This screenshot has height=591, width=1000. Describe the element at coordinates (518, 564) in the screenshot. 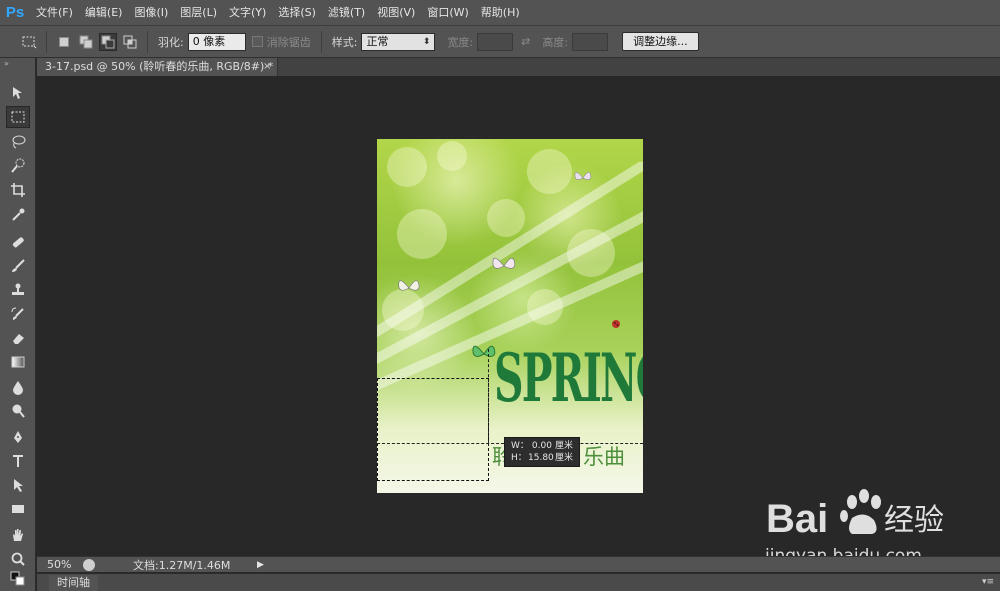

I see `status-bar: 50% 文档:1.27M/1.46M ▶` at that location.